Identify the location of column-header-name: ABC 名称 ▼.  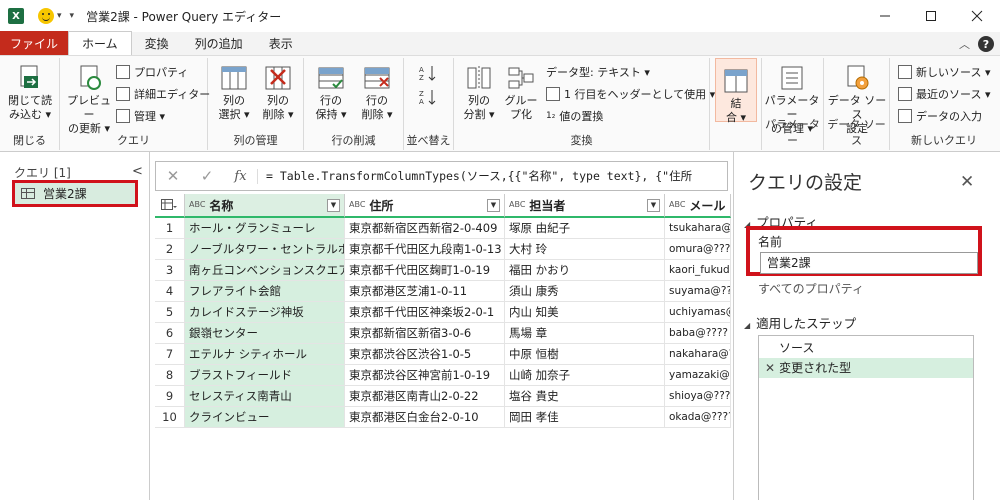
(265, 206).